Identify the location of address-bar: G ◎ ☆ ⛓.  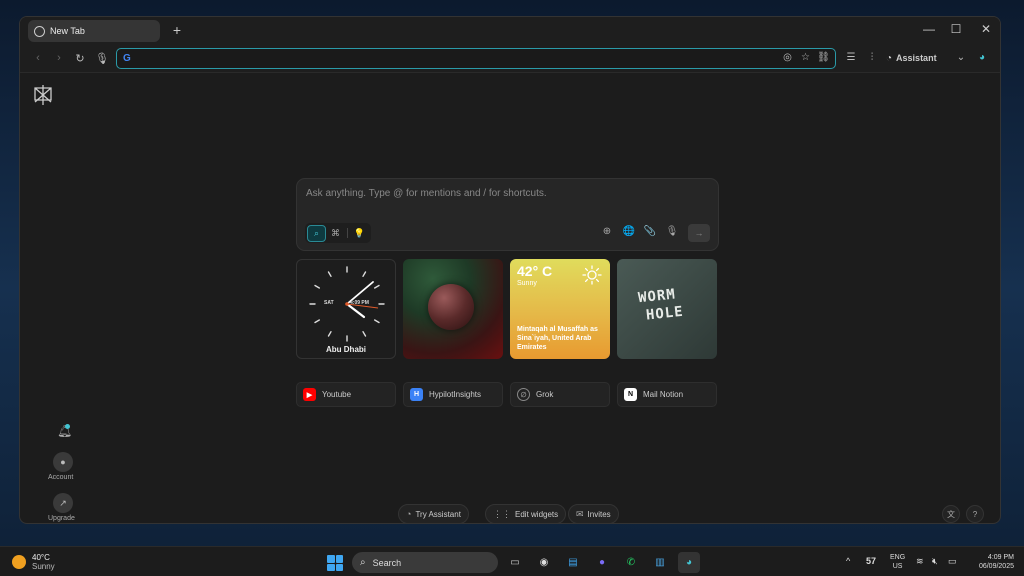
(476, 58).